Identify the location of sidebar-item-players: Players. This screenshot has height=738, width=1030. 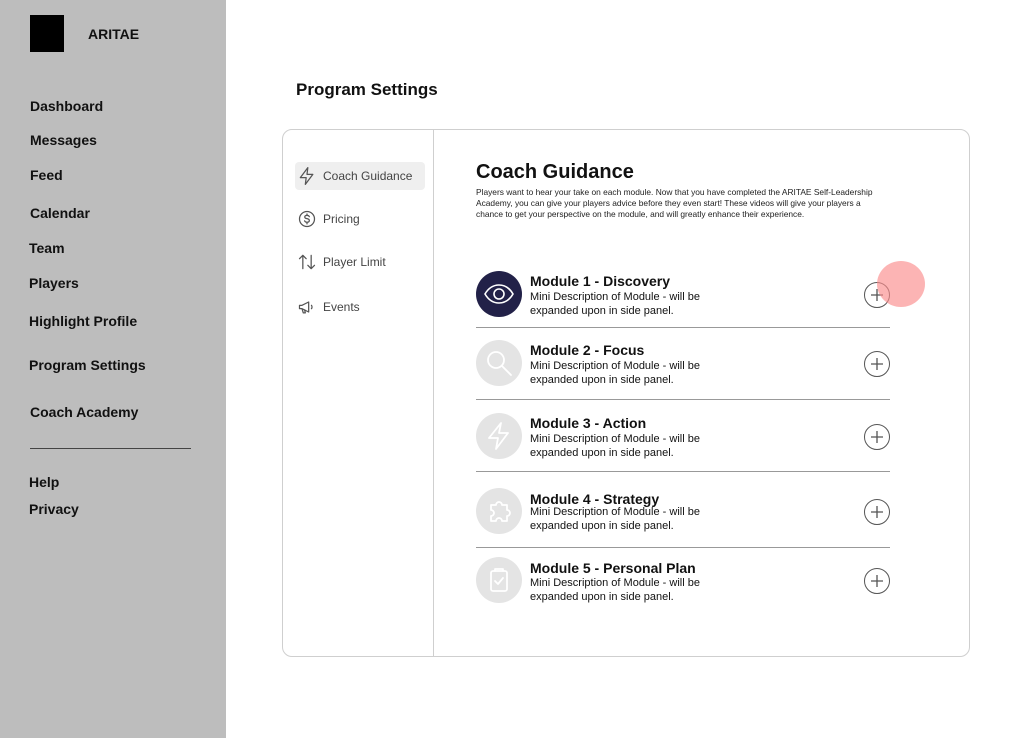
(54, 283).